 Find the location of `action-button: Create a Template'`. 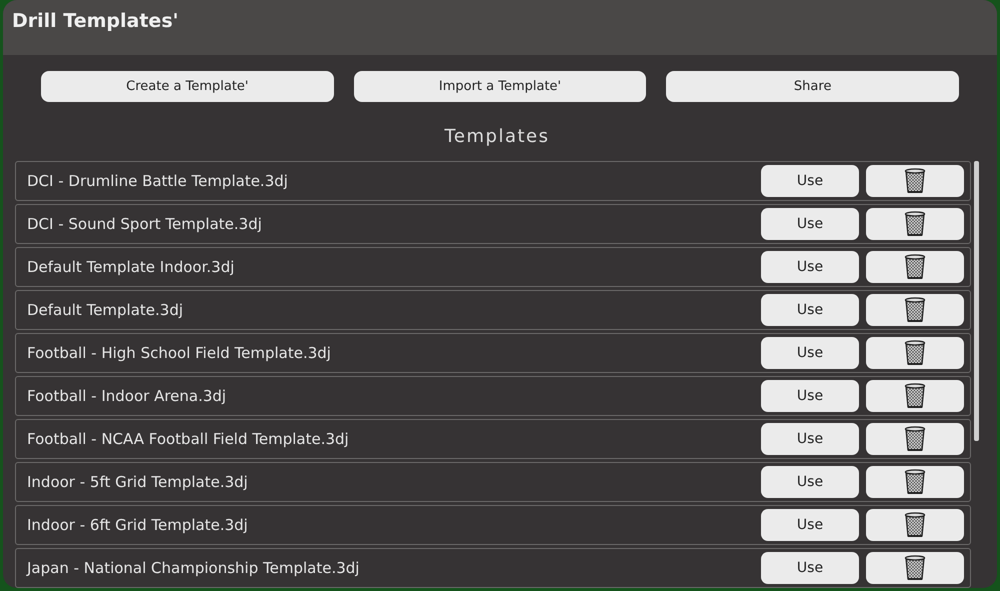

action-button: Create a Template' is located at coordinates (187, 86).